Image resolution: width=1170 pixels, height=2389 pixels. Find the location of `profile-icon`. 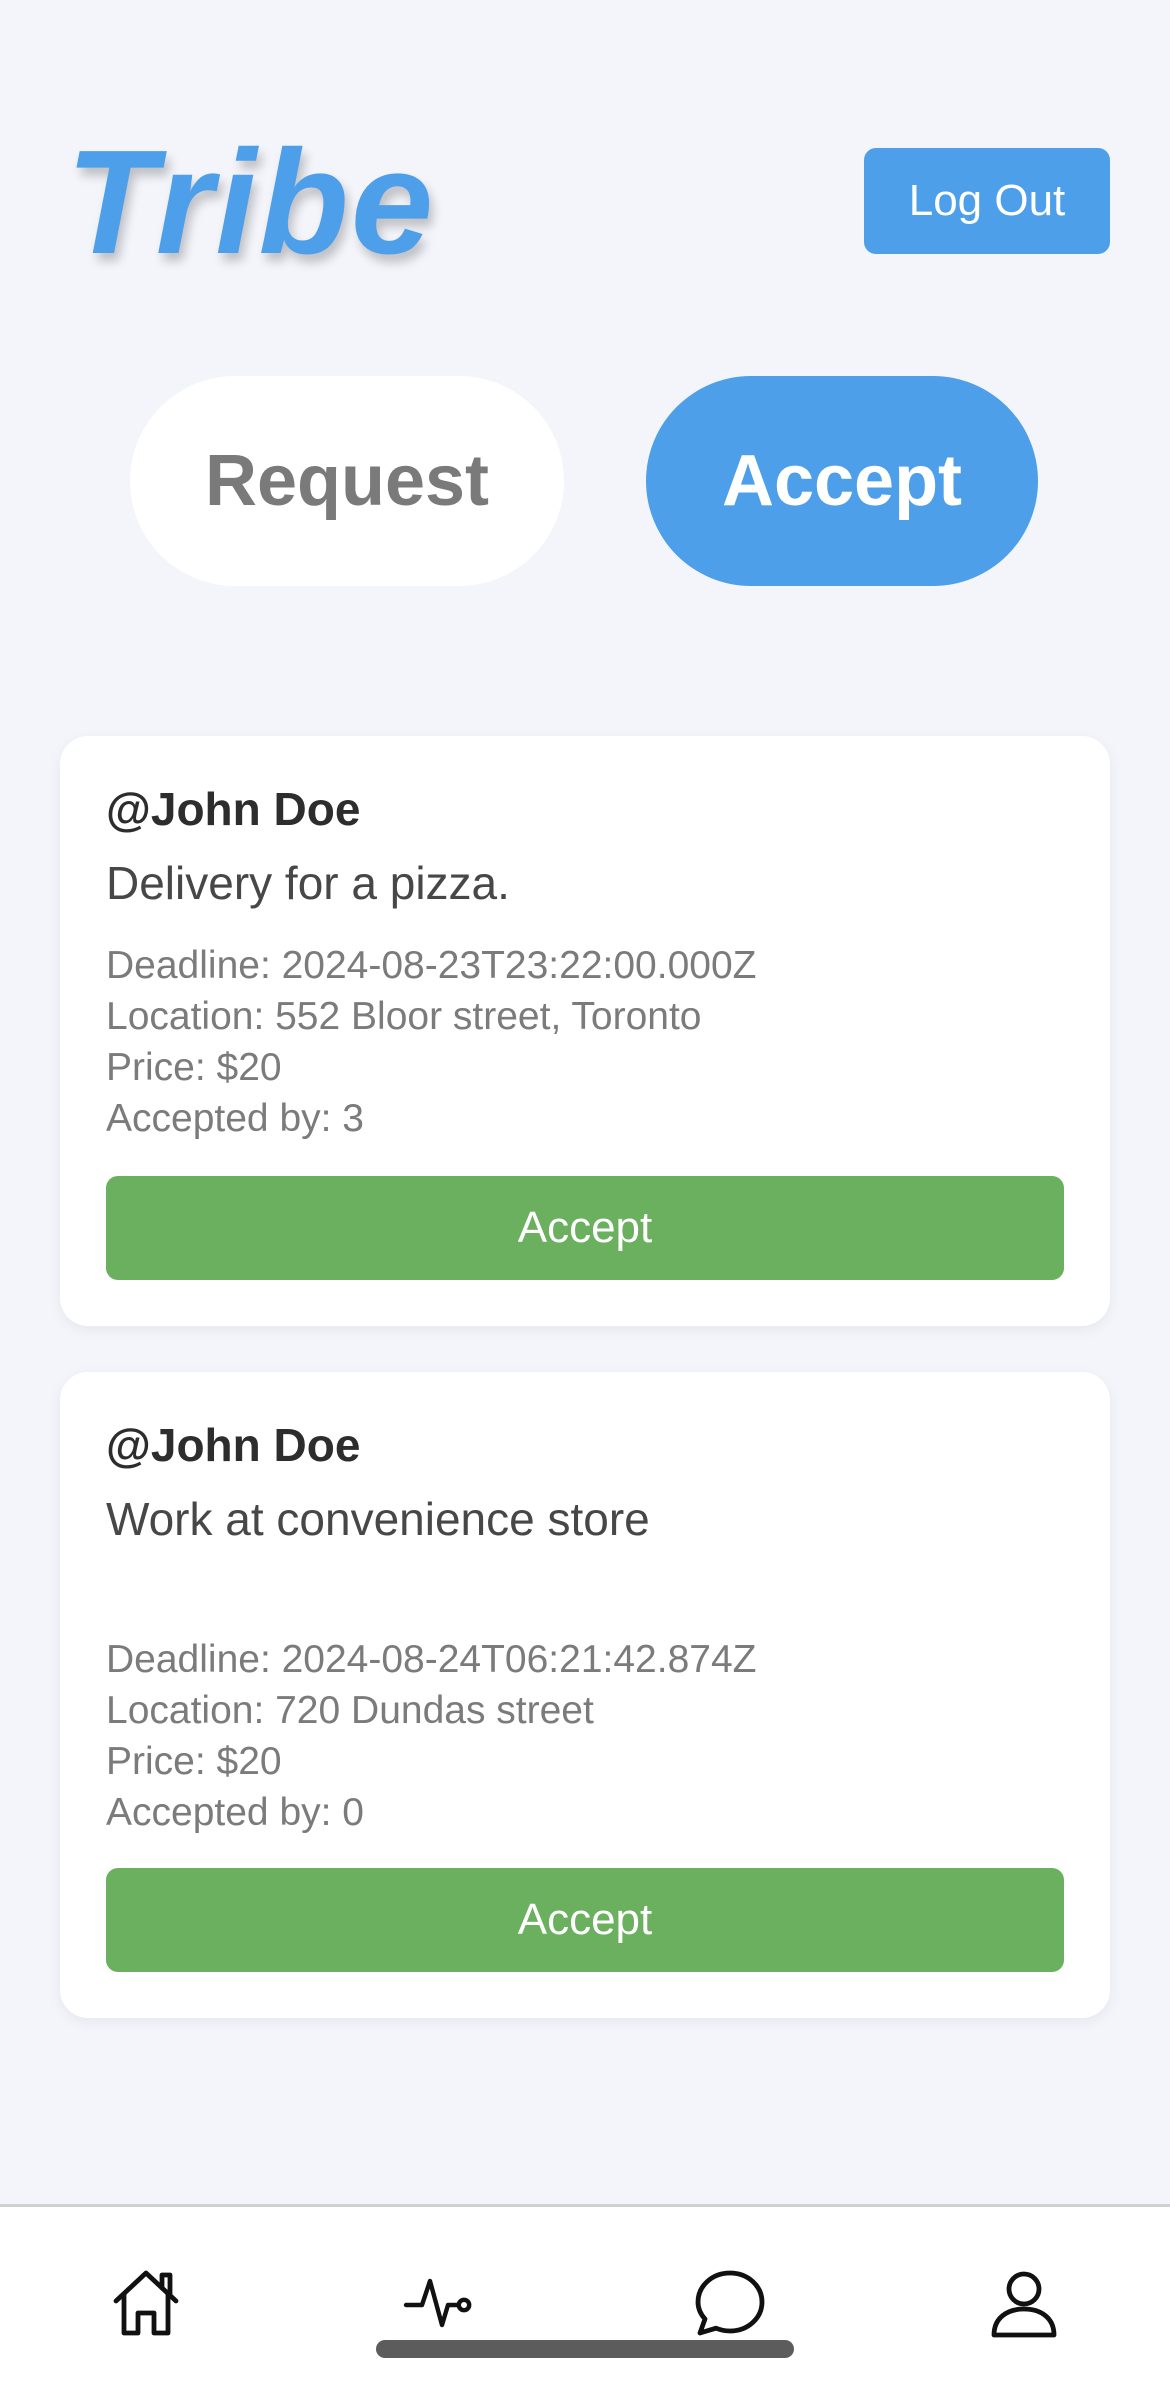

profile-icon is located at coordinates (1024, 2303).